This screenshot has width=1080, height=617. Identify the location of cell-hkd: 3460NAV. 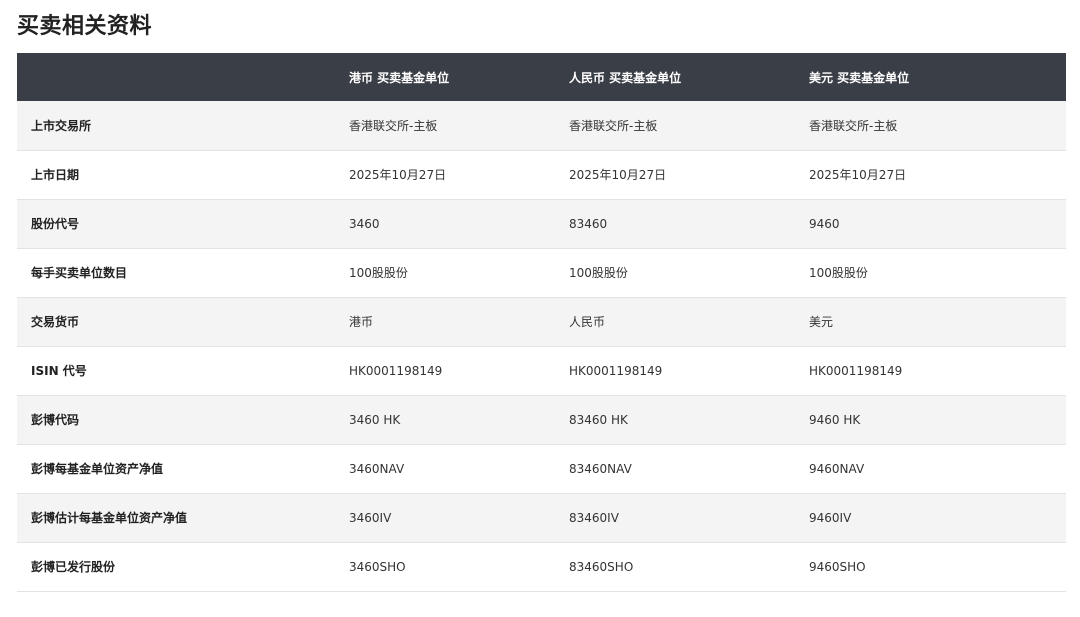
(377, 468).